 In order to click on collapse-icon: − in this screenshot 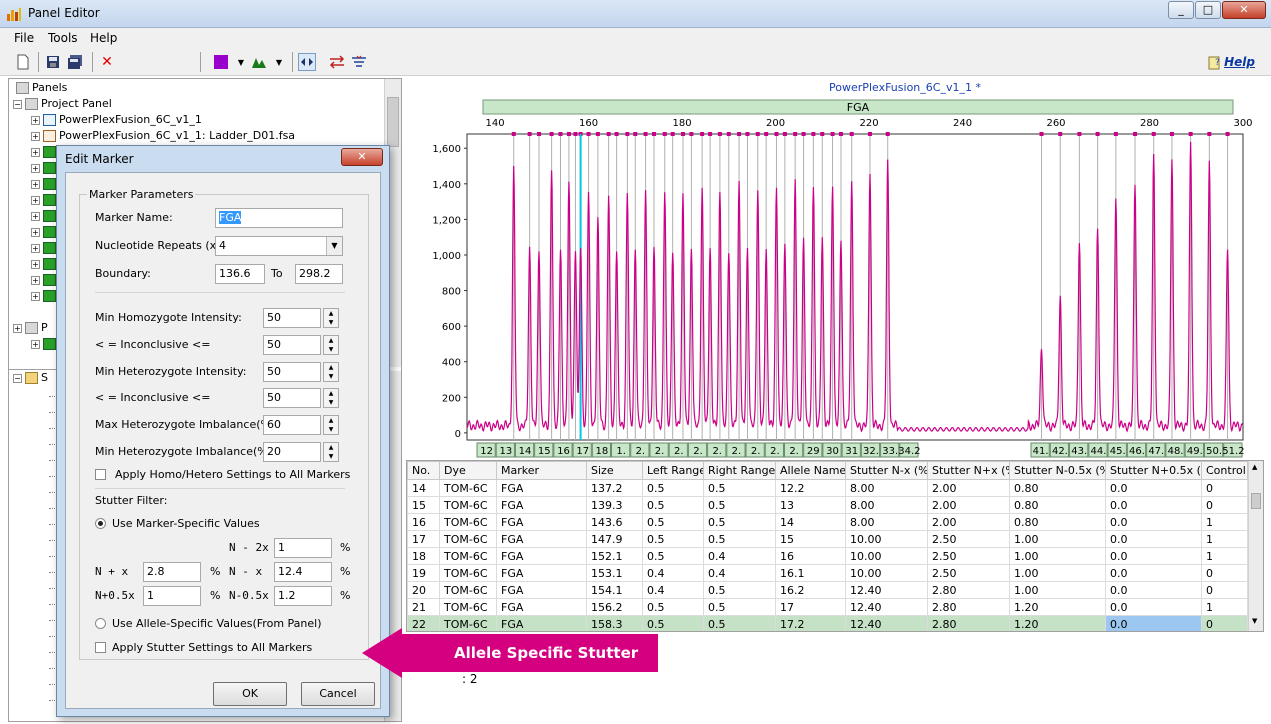, I will do `click(17, 378)`.